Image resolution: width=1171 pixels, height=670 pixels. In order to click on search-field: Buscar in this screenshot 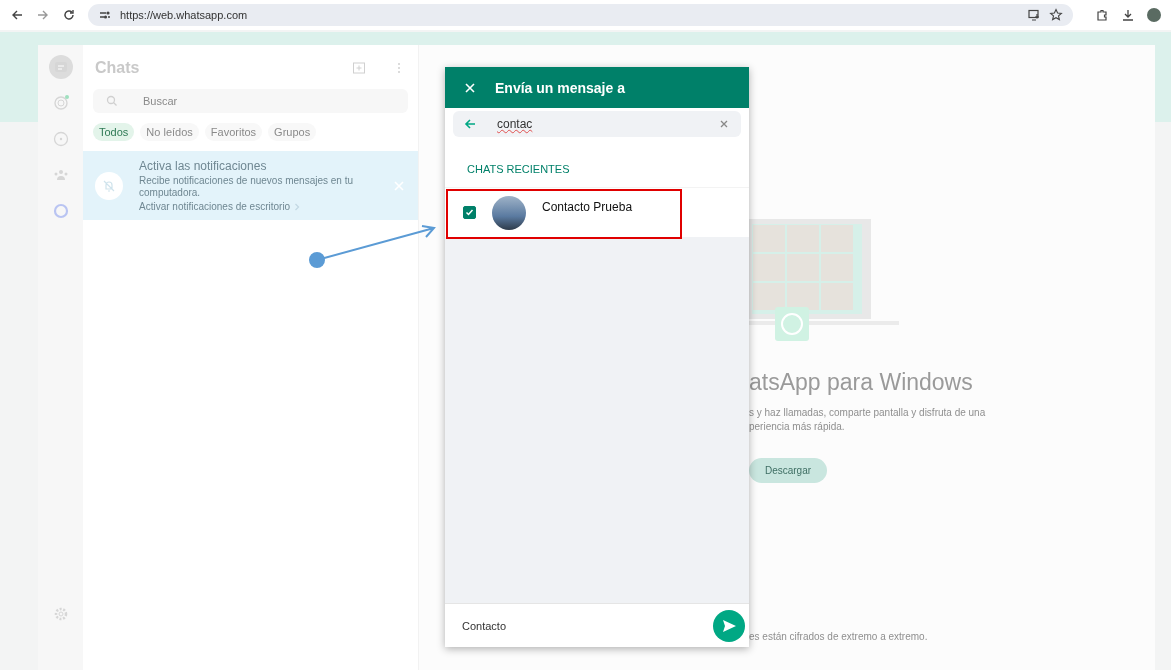, I will do `click(250, 101)`.